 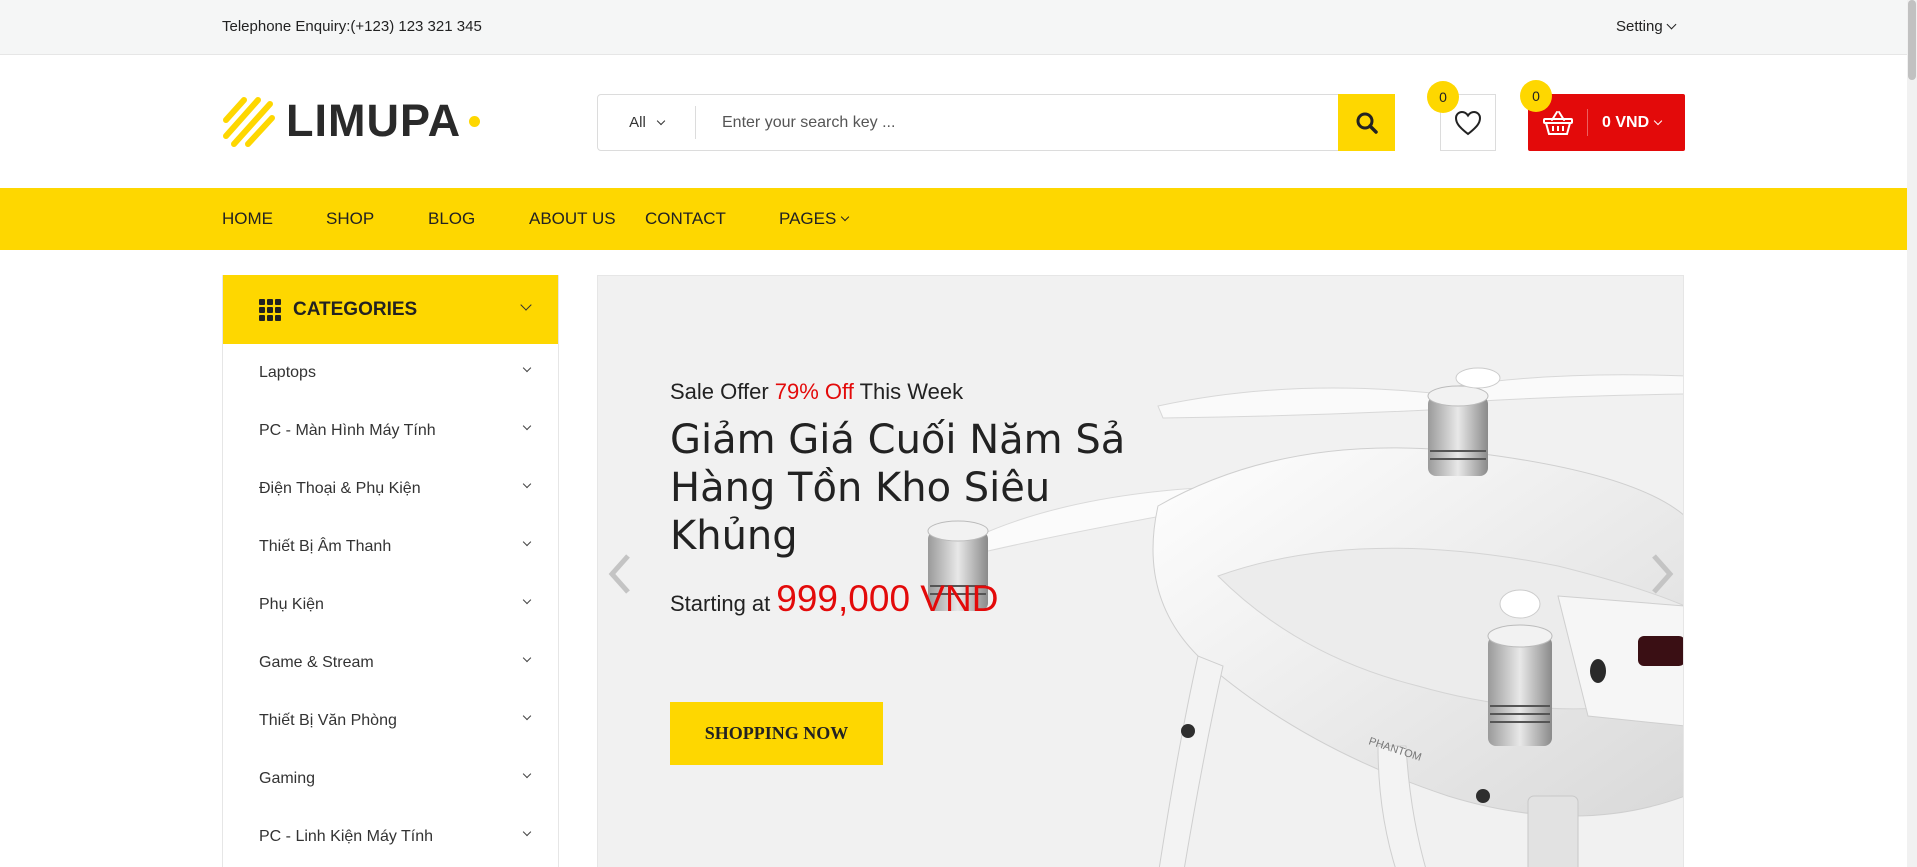 I want to click on cart-total: 0 VND, so click(x=1632, y=122).